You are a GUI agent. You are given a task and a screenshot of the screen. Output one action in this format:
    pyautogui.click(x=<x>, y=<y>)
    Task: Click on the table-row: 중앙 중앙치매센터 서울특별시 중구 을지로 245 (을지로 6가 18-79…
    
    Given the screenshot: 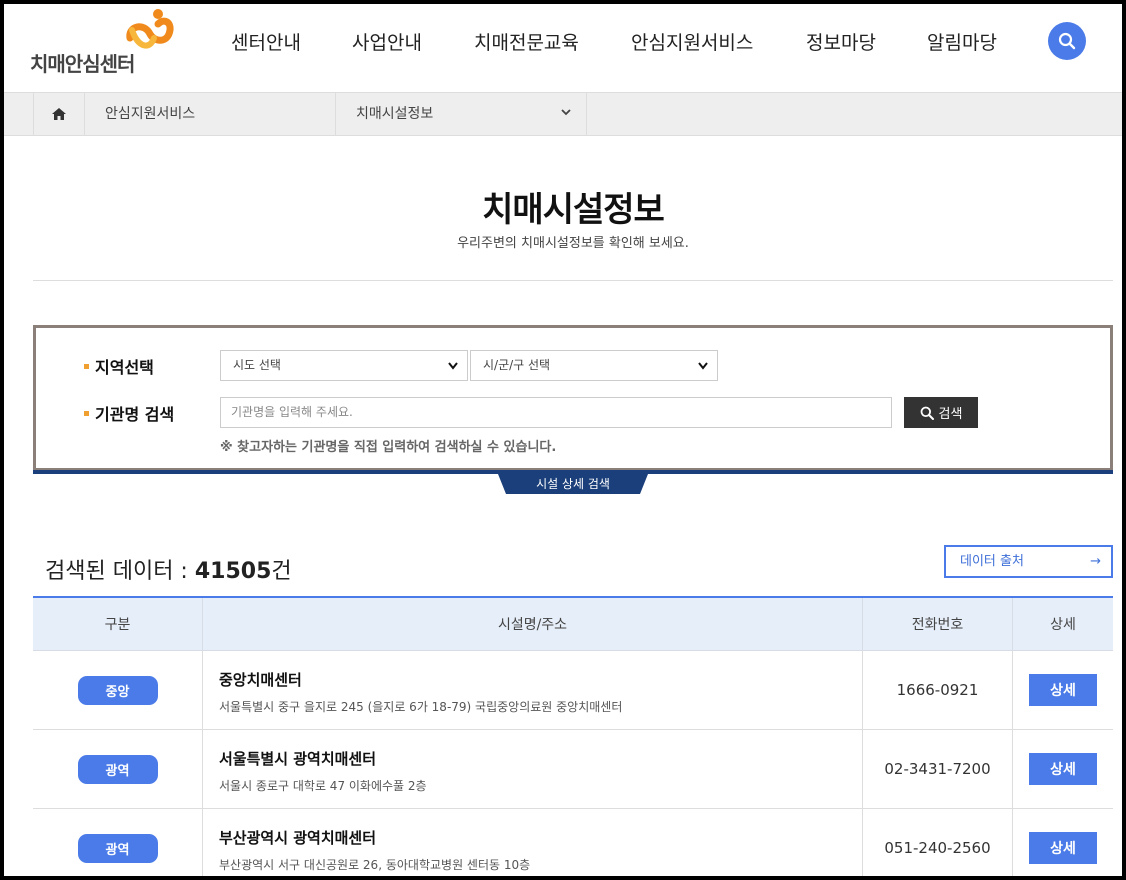 What is the action you would take?
    pyautogui.click(x=573, y=690)
    